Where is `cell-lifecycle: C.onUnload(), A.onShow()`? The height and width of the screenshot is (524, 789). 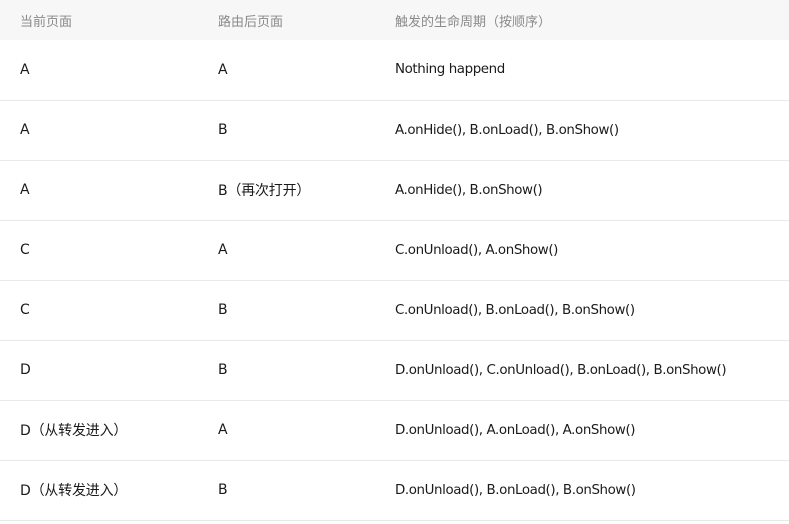 cell-lifecycle: C.onUnload(), A.onShow() is located at coordinates (476, 250).